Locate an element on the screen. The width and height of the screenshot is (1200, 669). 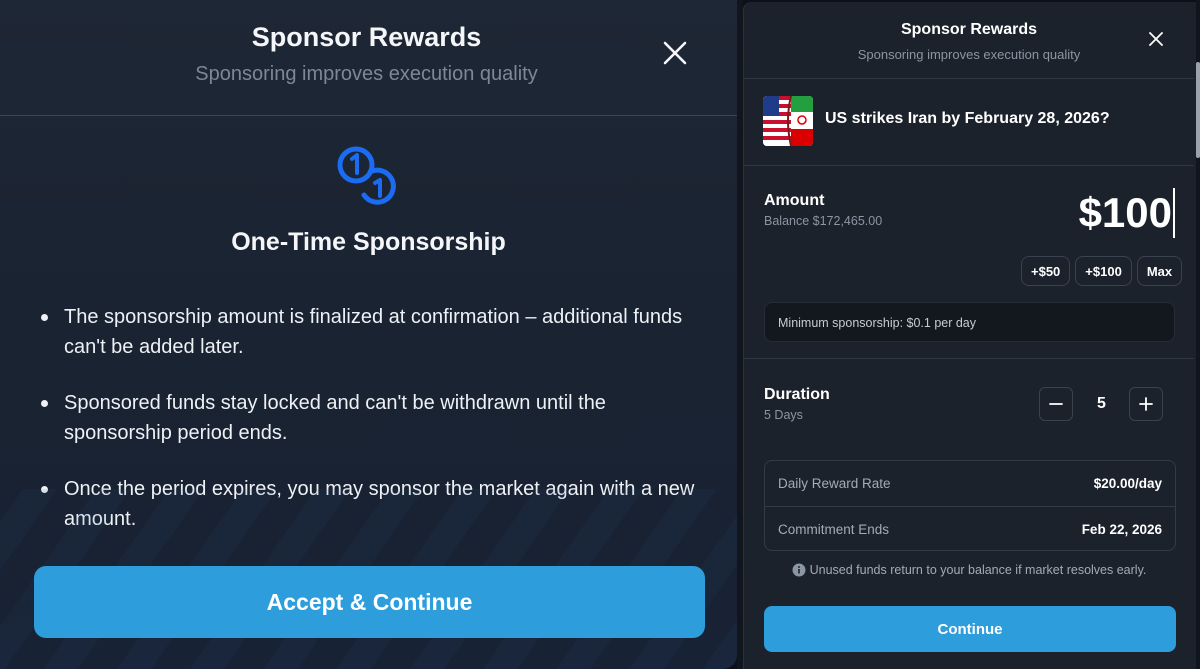
row-label: Commitment Ends is located at coordinates (834, 529).